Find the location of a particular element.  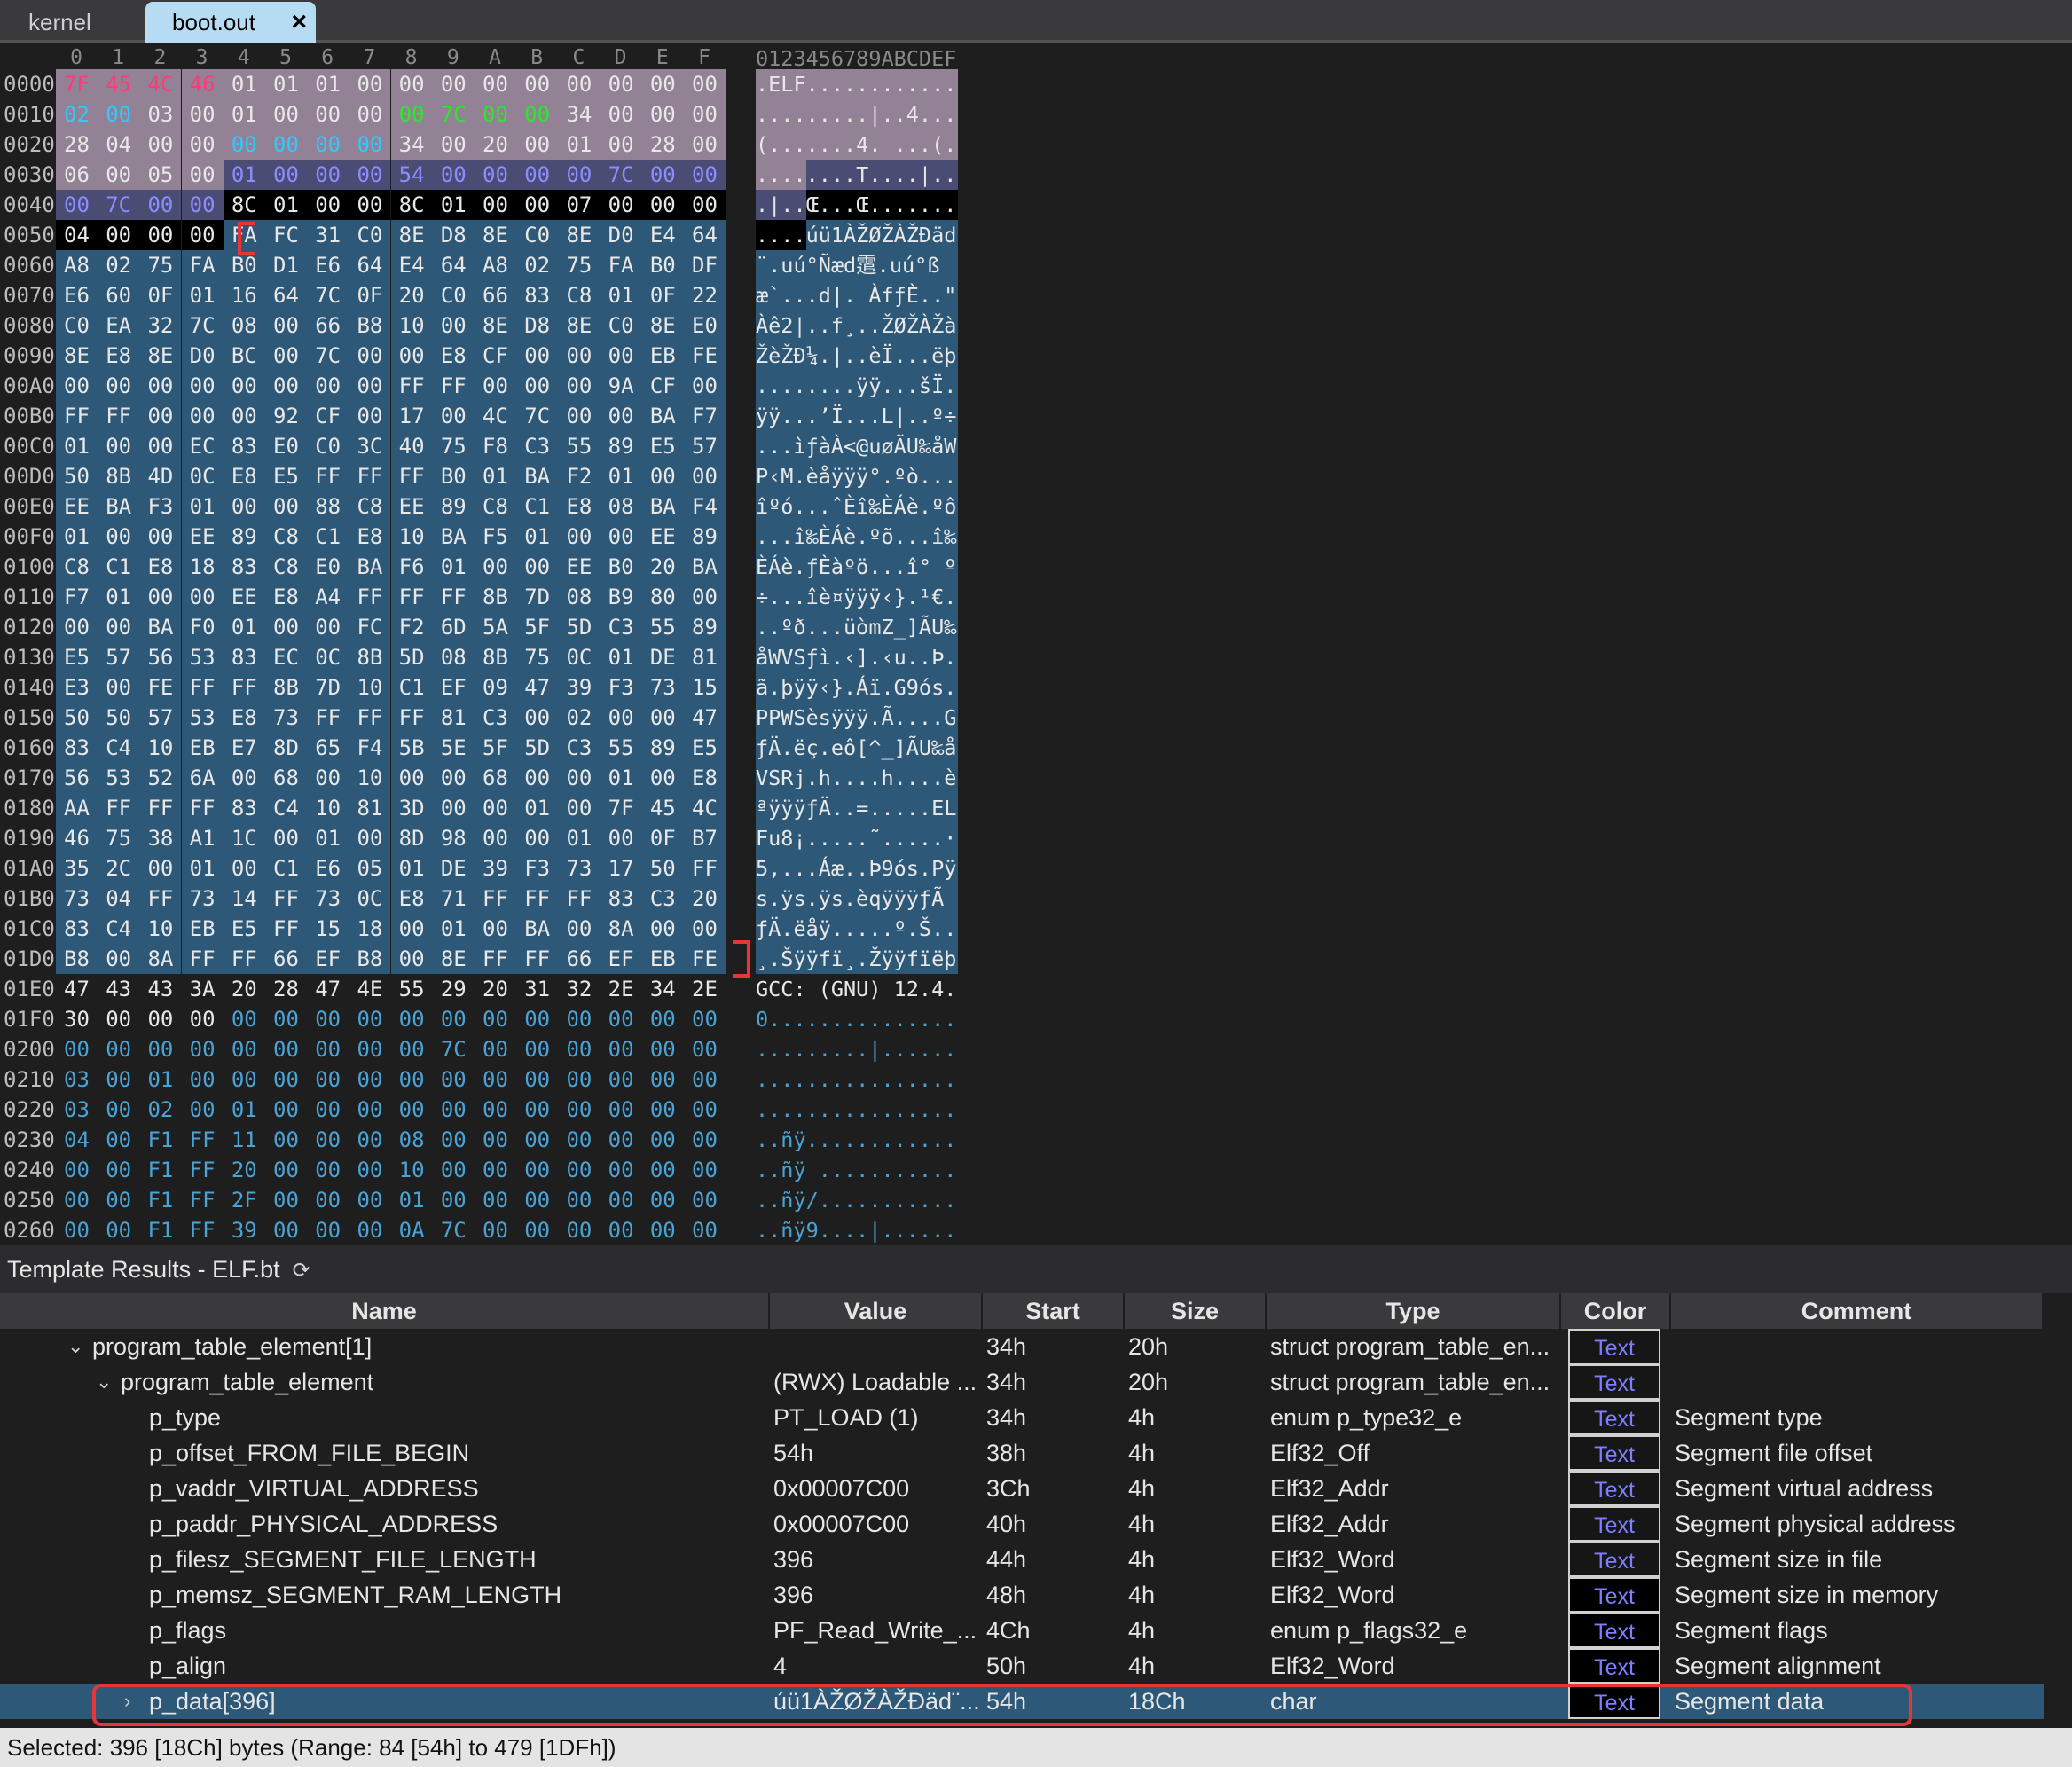

hex-byte: C3 is located at coordinates (579, 748).